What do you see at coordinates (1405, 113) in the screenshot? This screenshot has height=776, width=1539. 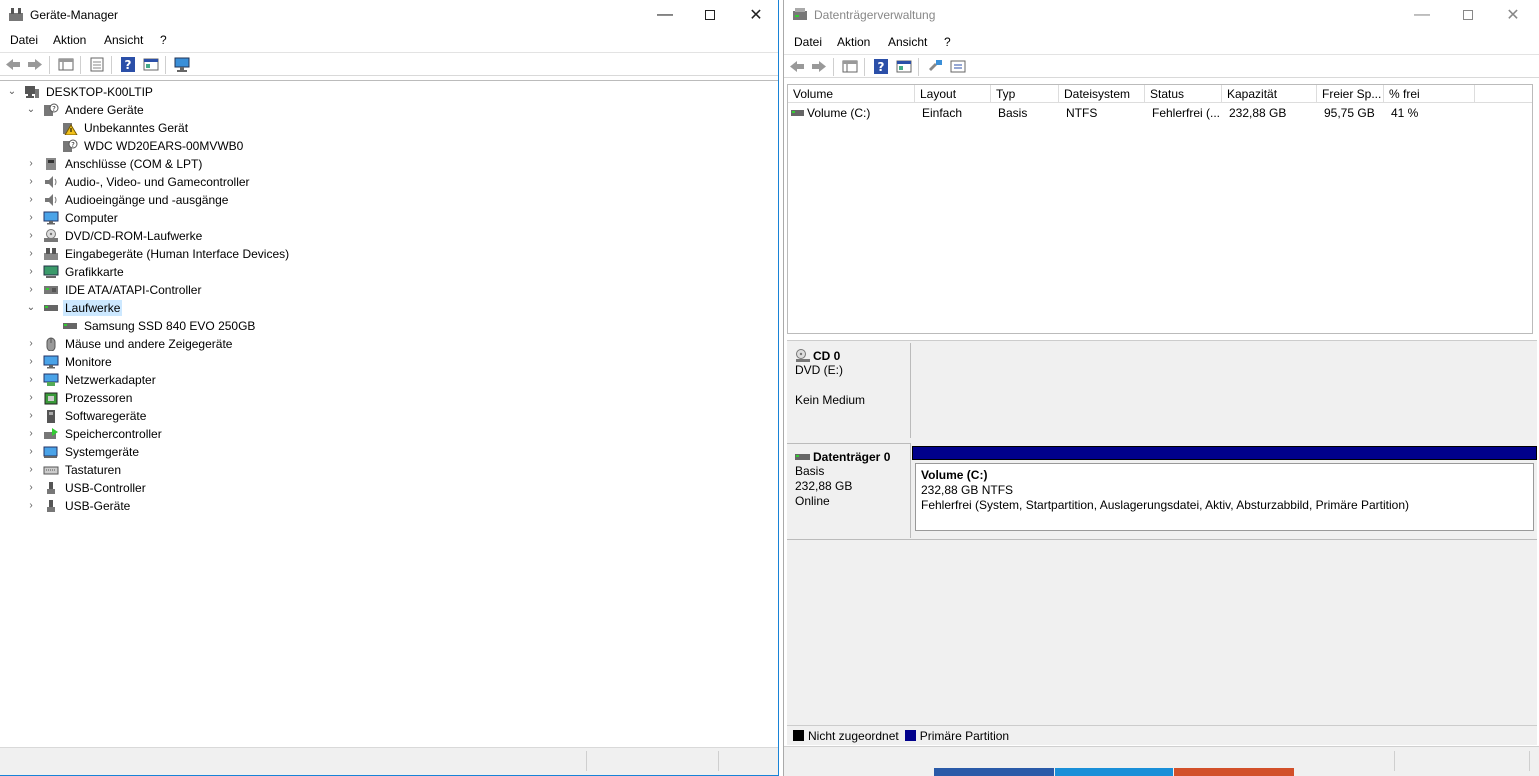 I see `cell-prozent-frei: 41 %` at bounding box center [1405, 113].